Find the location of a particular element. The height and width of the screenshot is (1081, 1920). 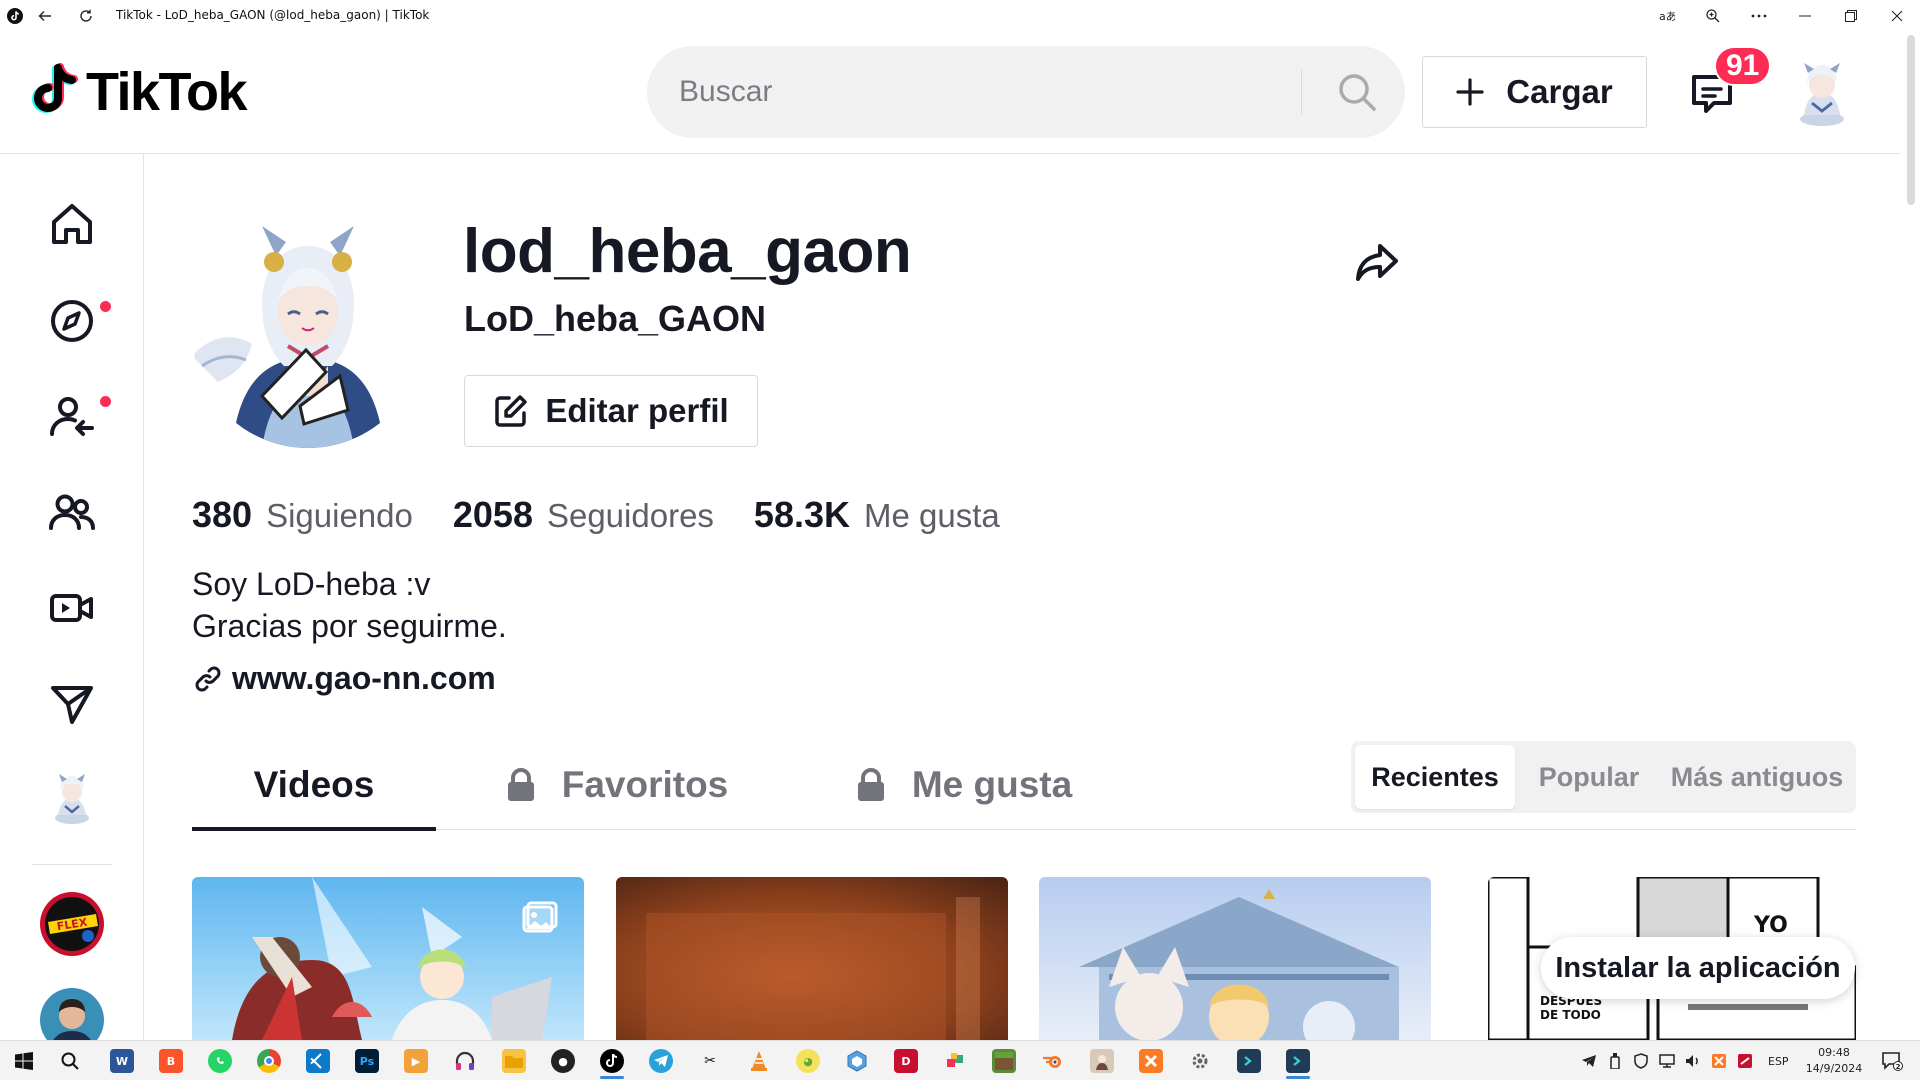

notification-count: 2 is located at coordinates (1898, 1067).